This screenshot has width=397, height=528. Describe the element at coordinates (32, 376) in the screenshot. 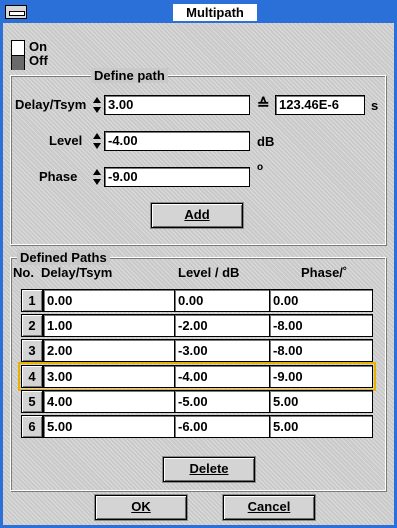

I see `row-number-cell: 4` at that location.